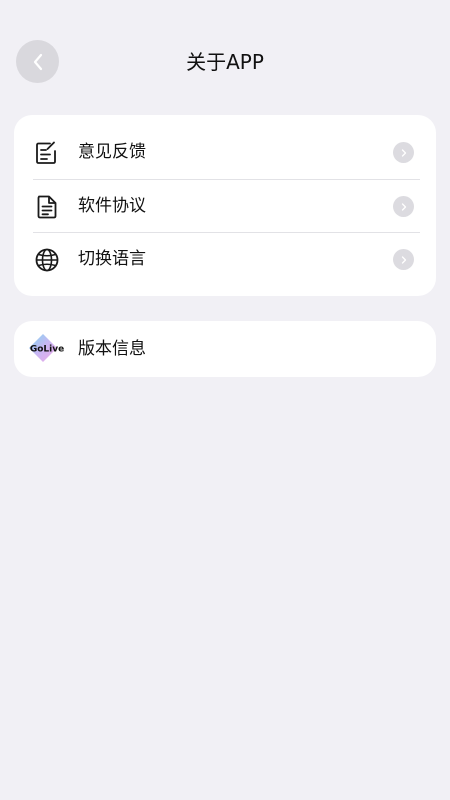 The height and width of the screenshot is (800, 450). What do you see at coordinates (112, 259) in the screenshot?
I see `menu-item-label: 切换语言` at bounding box center [112, 259].